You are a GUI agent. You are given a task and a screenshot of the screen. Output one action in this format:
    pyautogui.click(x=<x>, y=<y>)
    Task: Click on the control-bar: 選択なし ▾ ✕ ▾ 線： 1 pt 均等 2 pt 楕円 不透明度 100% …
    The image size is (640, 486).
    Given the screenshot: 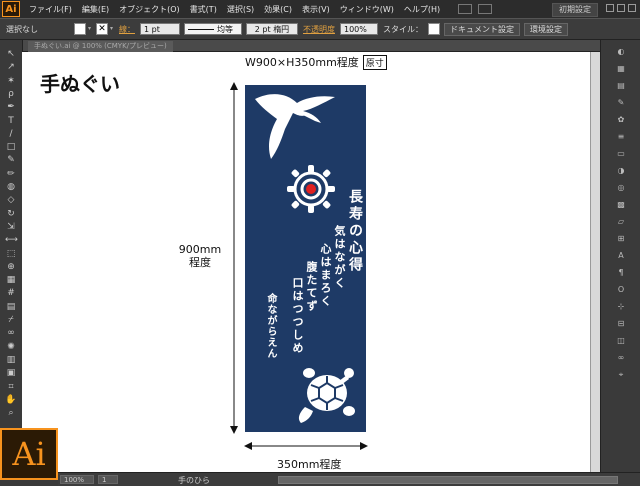 What is the action you would take?
    pyautogui.click(x=320, y=29)
    